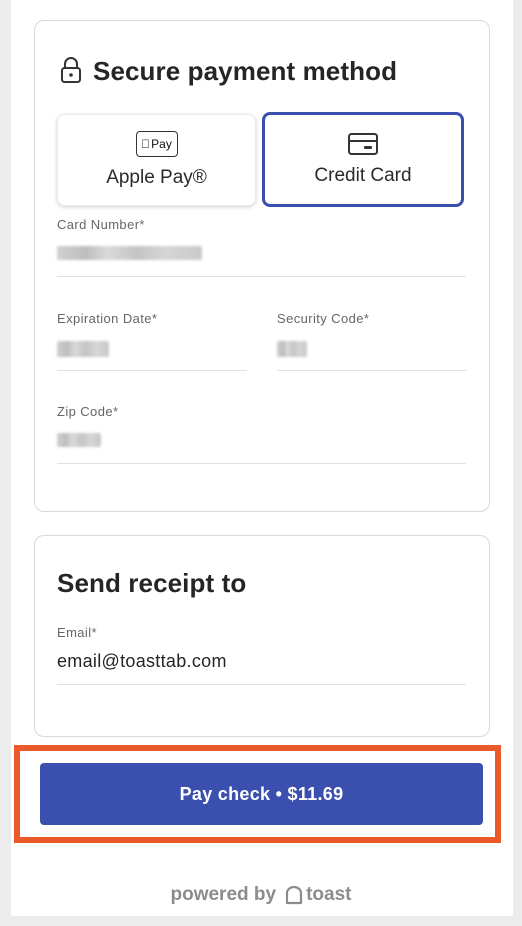 This screenshot has width=522, height=926. What do you see at coordinates (142, 661) in the screenshot?
I see `email-value: email@toasttab.com` at bounding box center [142, 661].